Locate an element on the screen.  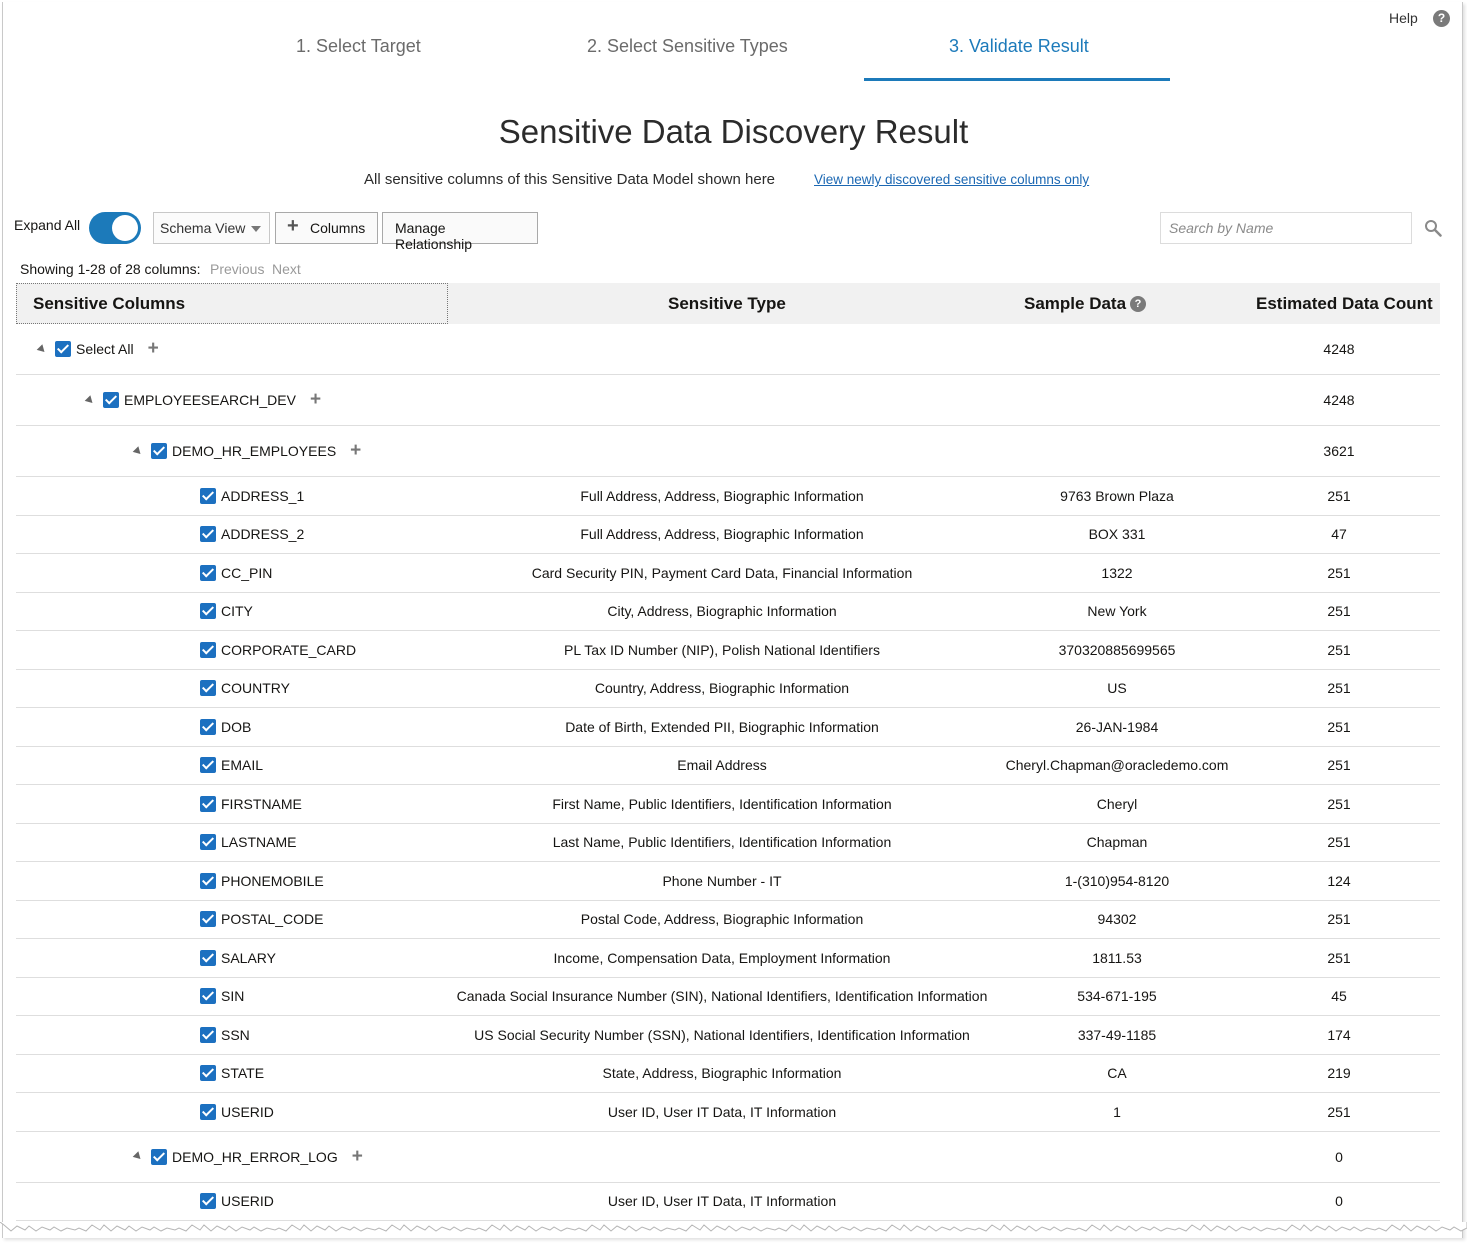
group-count: 4248 is located at coordinates (1339, 349).